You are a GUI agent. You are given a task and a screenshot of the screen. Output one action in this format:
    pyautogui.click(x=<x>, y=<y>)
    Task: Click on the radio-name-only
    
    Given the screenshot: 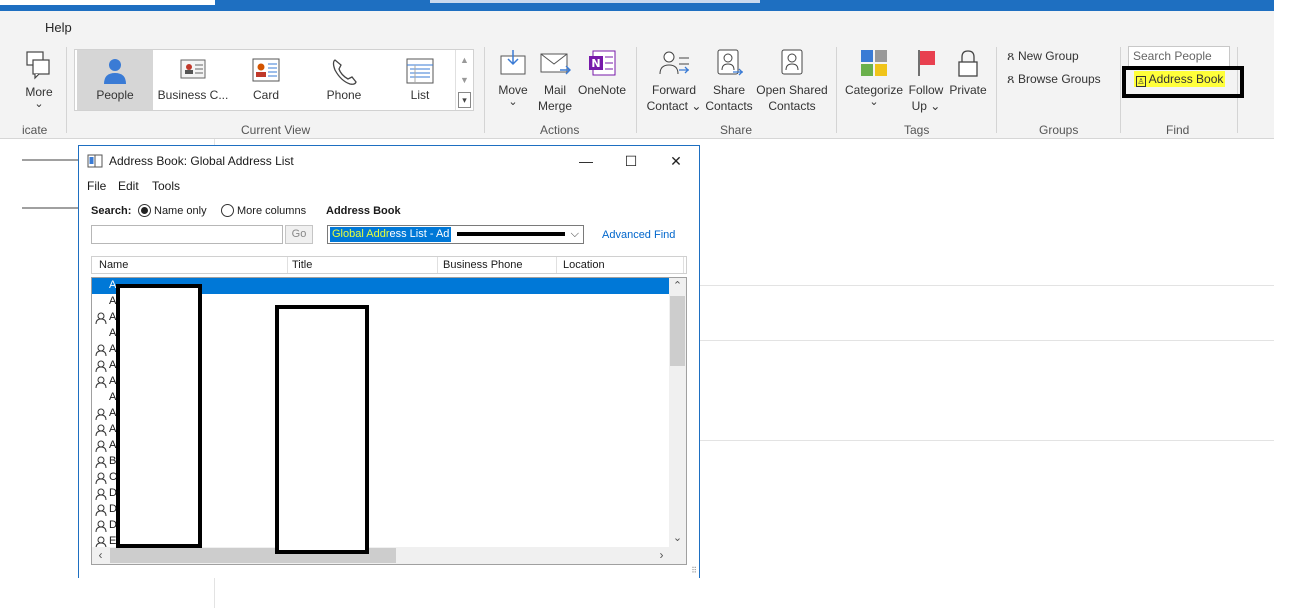 What is the action you would take?
    pyautogui.click(x=144, y=210)
    